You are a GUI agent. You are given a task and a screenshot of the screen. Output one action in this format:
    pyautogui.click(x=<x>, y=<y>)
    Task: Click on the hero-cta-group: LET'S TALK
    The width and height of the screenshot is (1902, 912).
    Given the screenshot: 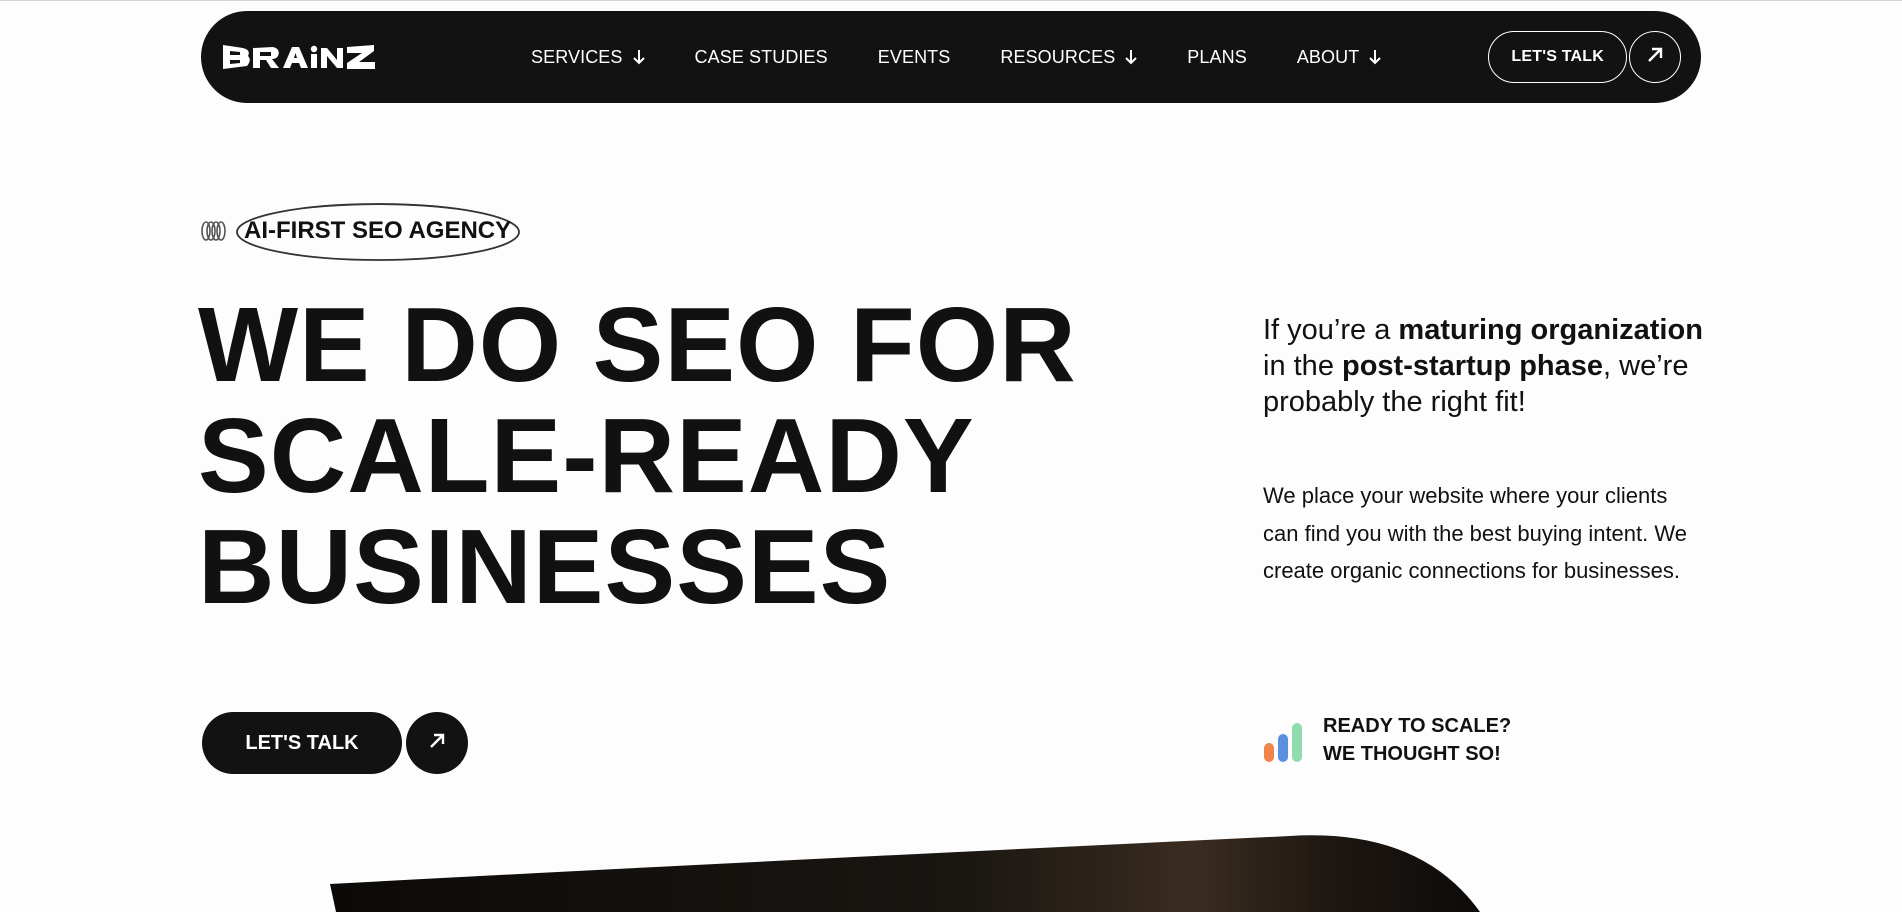 What is the action you would take?
    pyautogui.click(x=335, y=743)
    